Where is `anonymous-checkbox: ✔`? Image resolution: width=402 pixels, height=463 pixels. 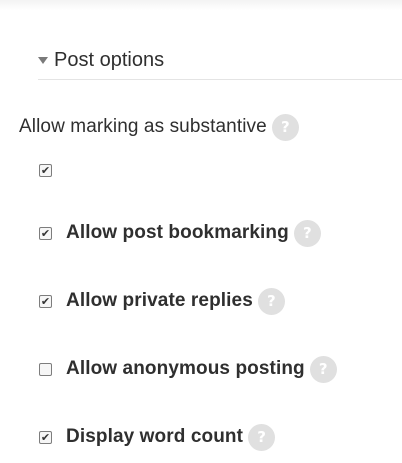 anonymous-checkbox: ✔ is located at coordinates (45, 369).